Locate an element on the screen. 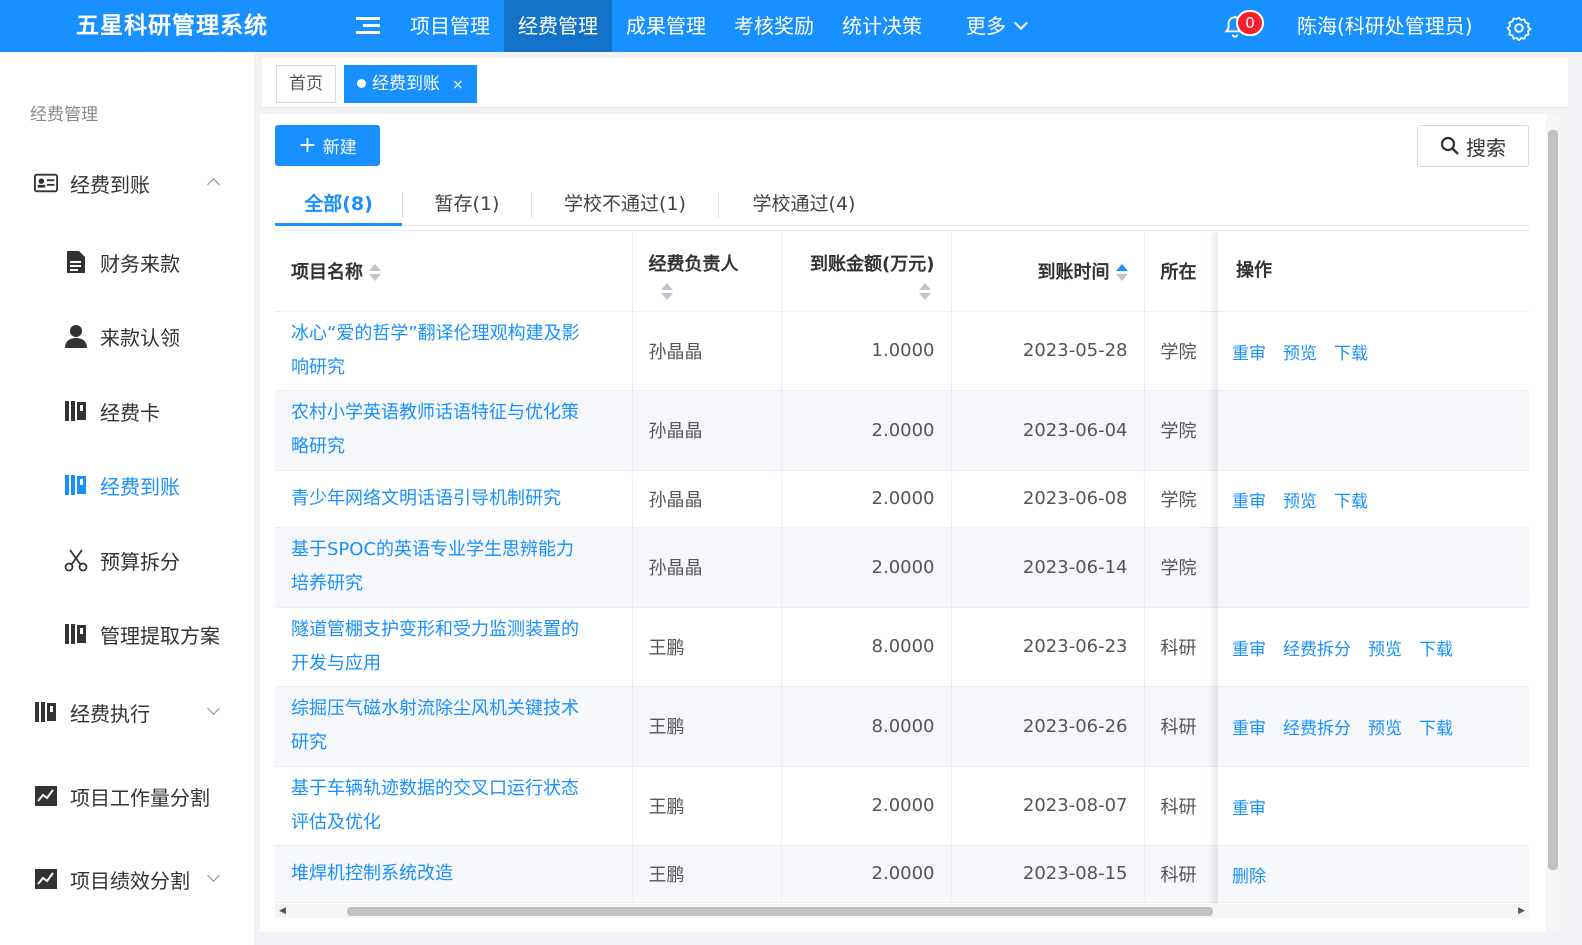 The image size is (1582, 945). nav-funding-management: 经费管理 is located at coordinates (558, 26).